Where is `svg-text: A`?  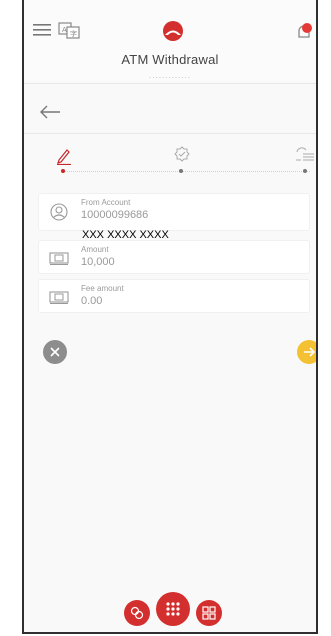
svg-text: A is located at coordinates (64, 30).